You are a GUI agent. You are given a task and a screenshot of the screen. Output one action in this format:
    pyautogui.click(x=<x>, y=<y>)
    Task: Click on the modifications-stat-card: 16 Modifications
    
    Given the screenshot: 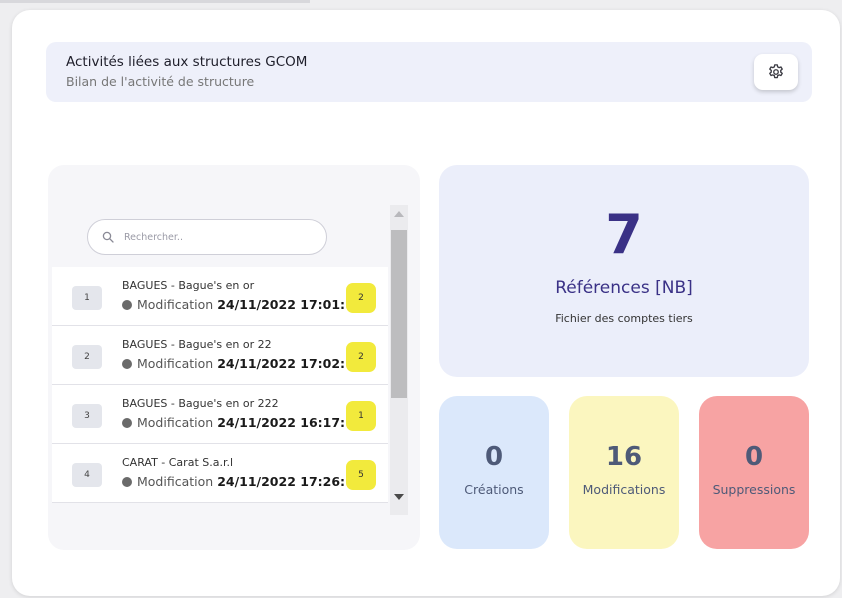 What is the action you would take?
    pyautogui.click(x=624, y=472)
    